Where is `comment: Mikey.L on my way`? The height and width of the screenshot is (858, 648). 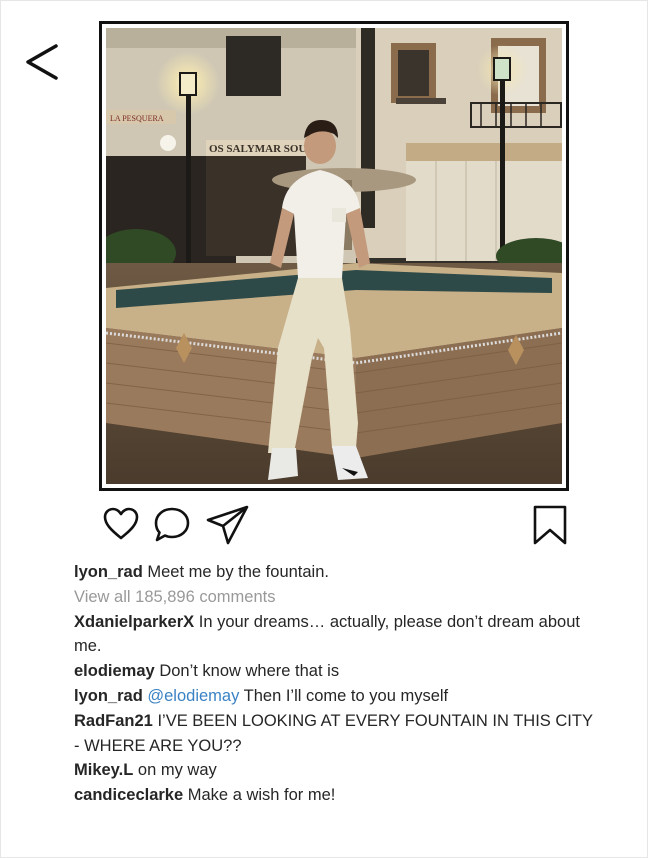 comment: Mikey.L on my way is located at coordinates (334, 770).